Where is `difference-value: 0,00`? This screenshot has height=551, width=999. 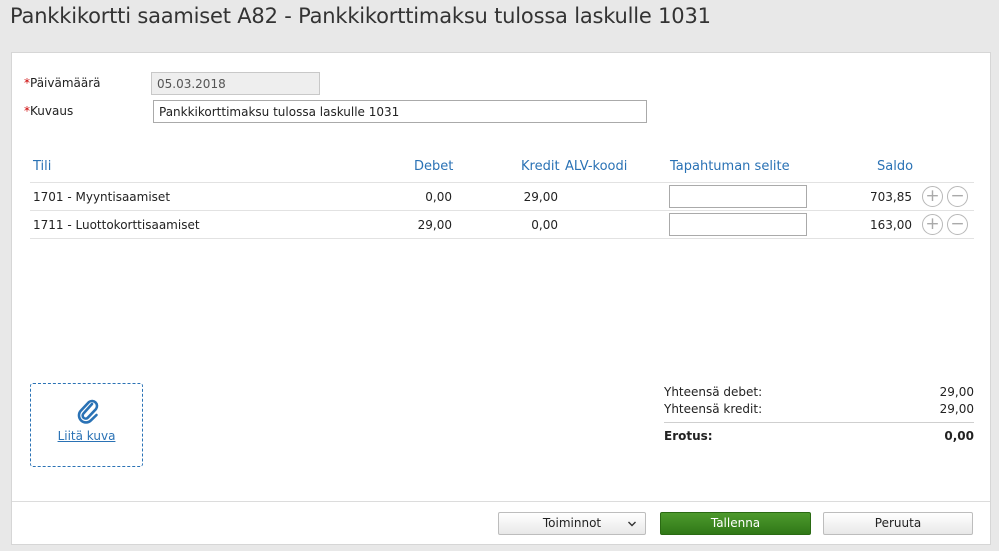 difference-value: 0,00 is located at coordinates (959, 436).